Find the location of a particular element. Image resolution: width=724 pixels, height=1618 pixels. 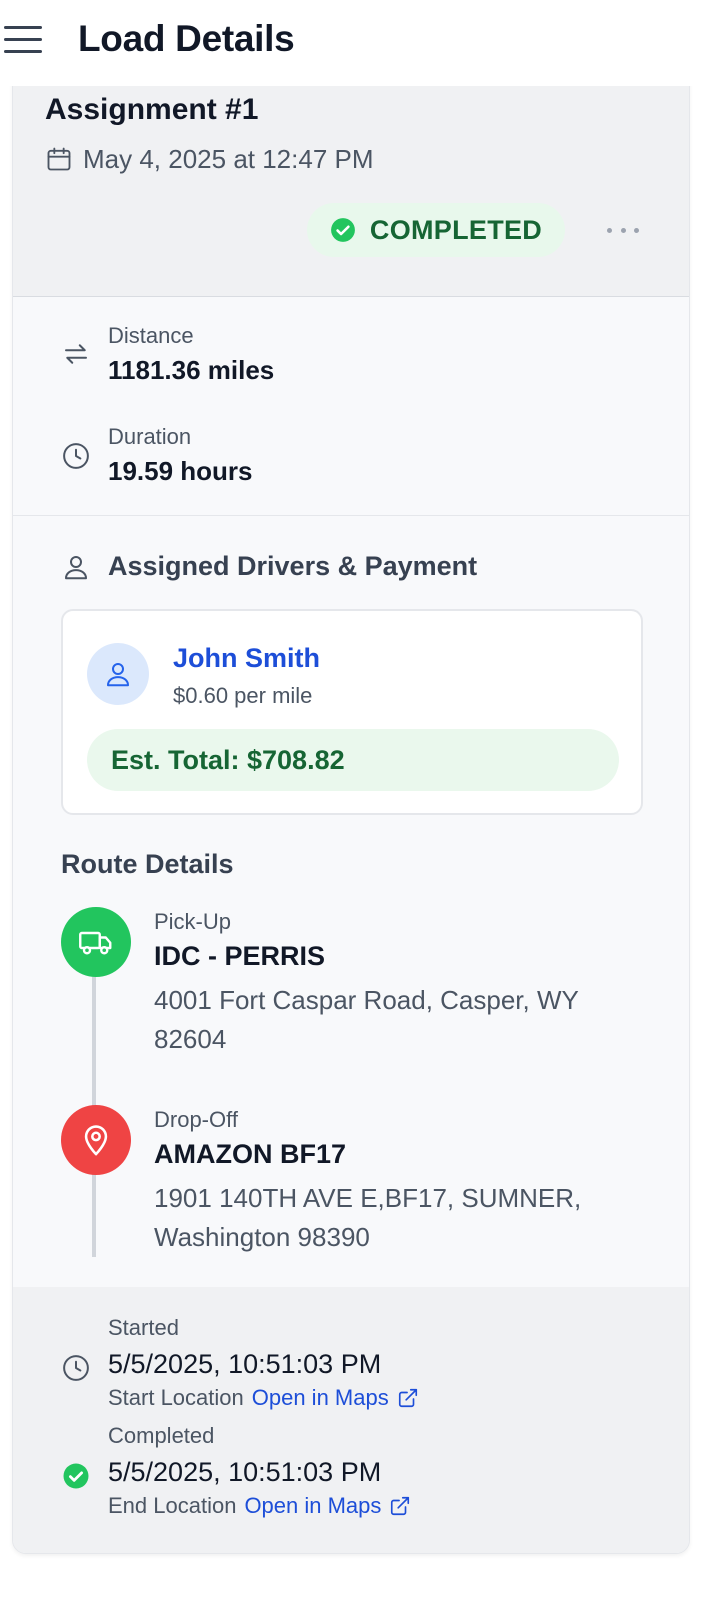

status-badge: COMPLETED is located at coordinates (436, 230).